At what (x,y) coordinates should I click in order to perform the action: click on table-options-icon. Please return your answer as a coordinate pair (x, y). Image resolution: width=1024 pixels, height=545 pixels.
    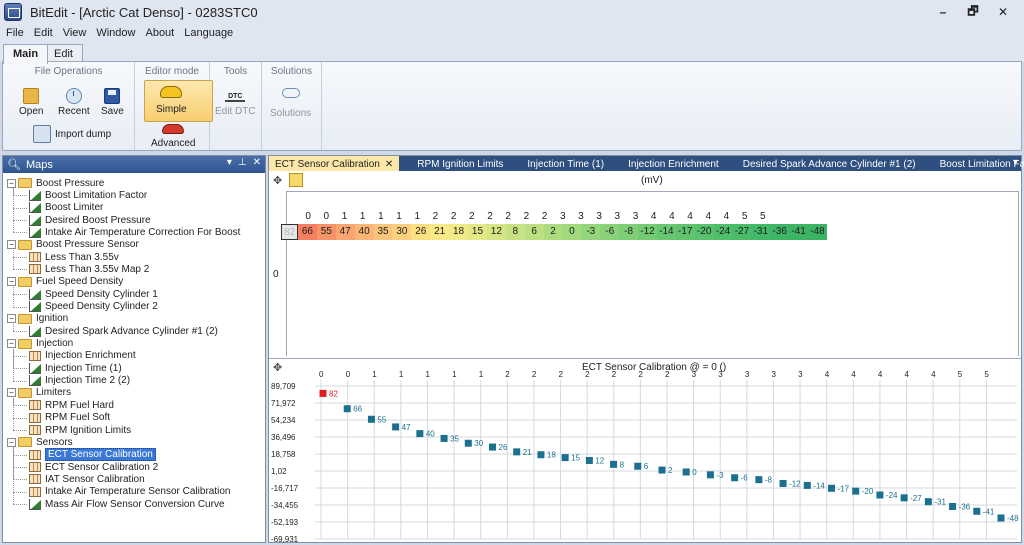
    Looking at the image, I should click on (296, 180).